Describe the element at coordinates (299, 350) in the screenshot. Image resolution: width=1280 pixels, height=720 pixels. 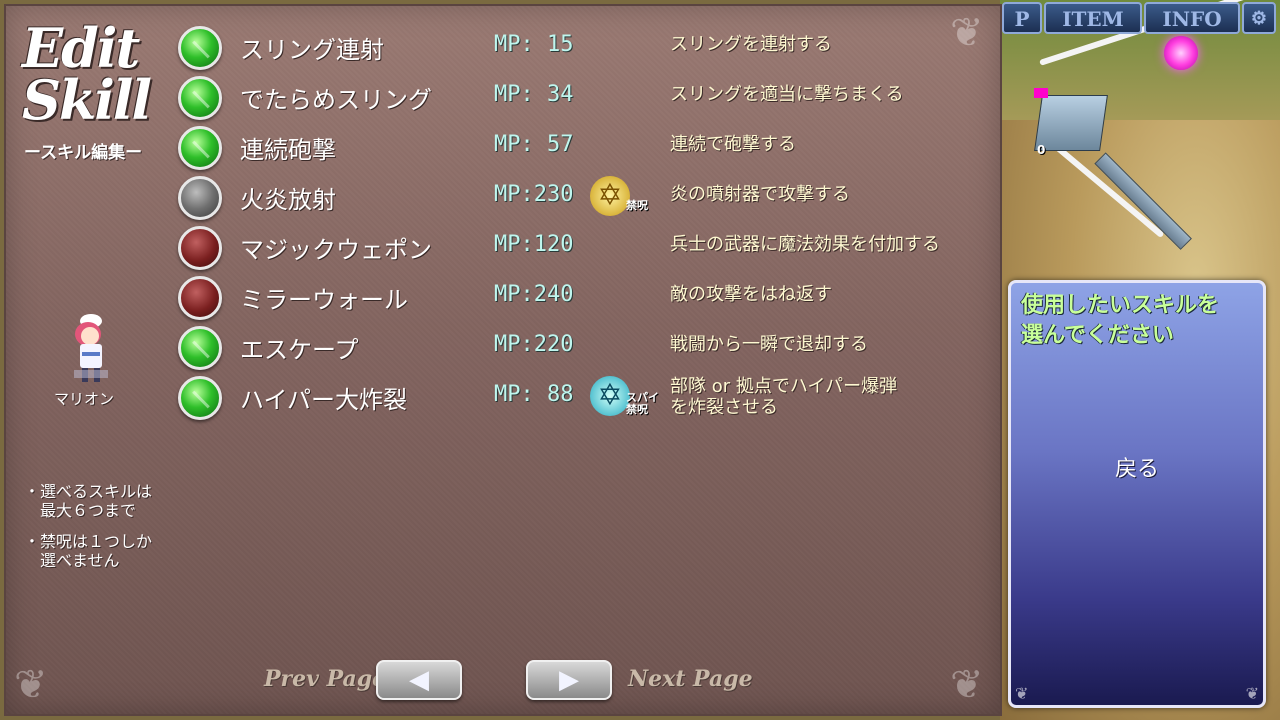
I see `skill-name: エスケープ` at that location.